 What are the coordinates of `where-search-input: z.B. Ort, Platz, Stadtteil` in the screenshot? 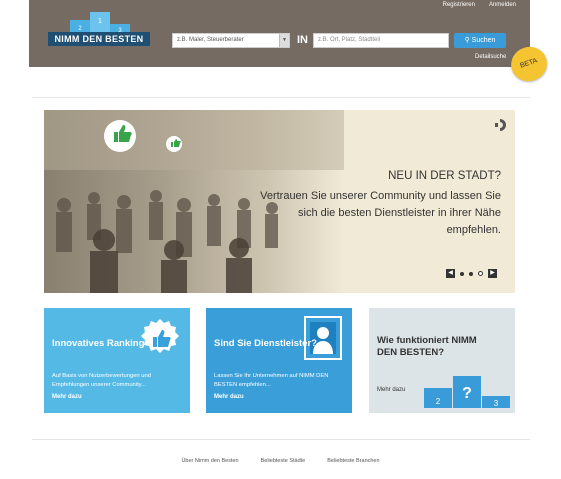 It's located at (381, 40).